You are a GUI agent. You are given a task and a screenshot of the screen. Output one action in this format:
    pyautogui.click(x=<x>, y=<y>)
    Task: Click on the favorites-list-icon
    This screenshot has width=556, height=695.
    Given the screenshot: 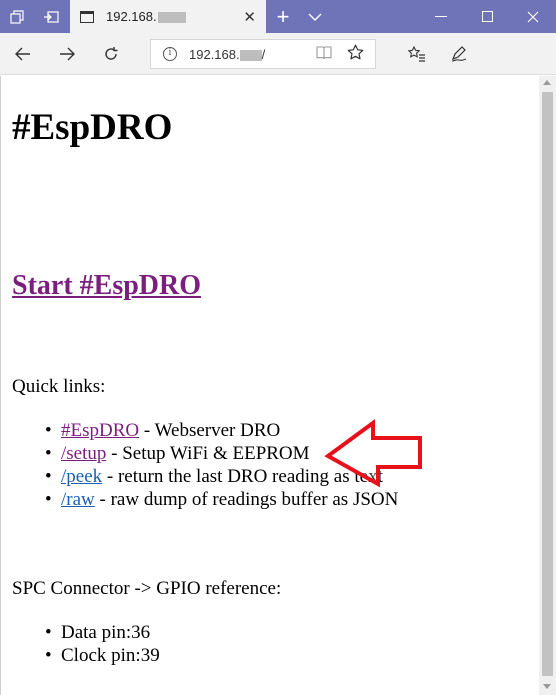 What is the action you would take?
    pyautogui.click(x=417, y=54)
    